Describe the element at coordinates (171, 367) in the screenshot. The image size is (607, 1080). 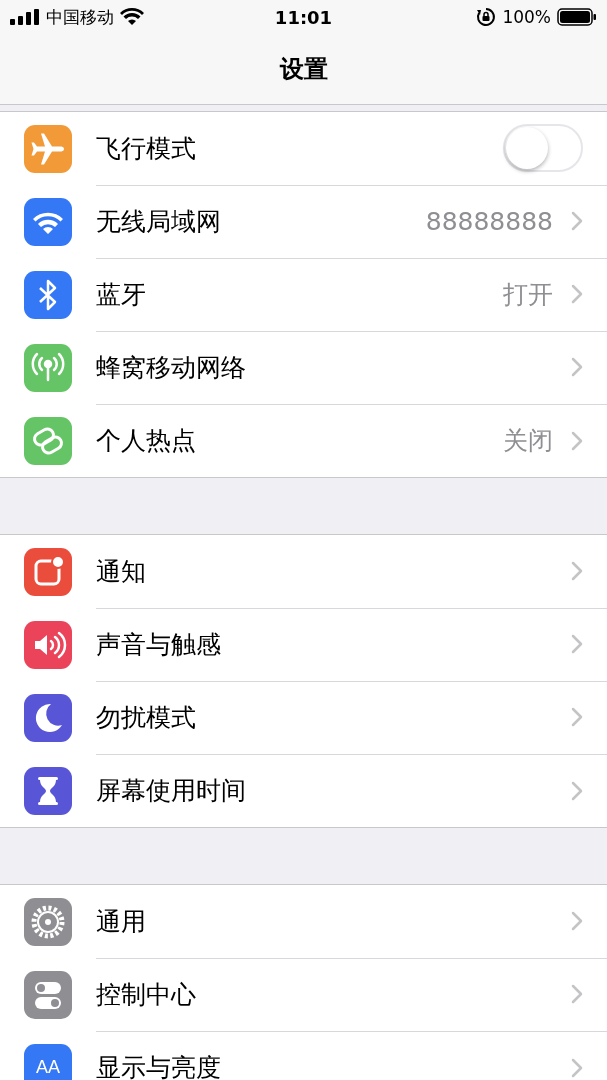
I see `setting-label: 蜂窝移动网络` at that location.